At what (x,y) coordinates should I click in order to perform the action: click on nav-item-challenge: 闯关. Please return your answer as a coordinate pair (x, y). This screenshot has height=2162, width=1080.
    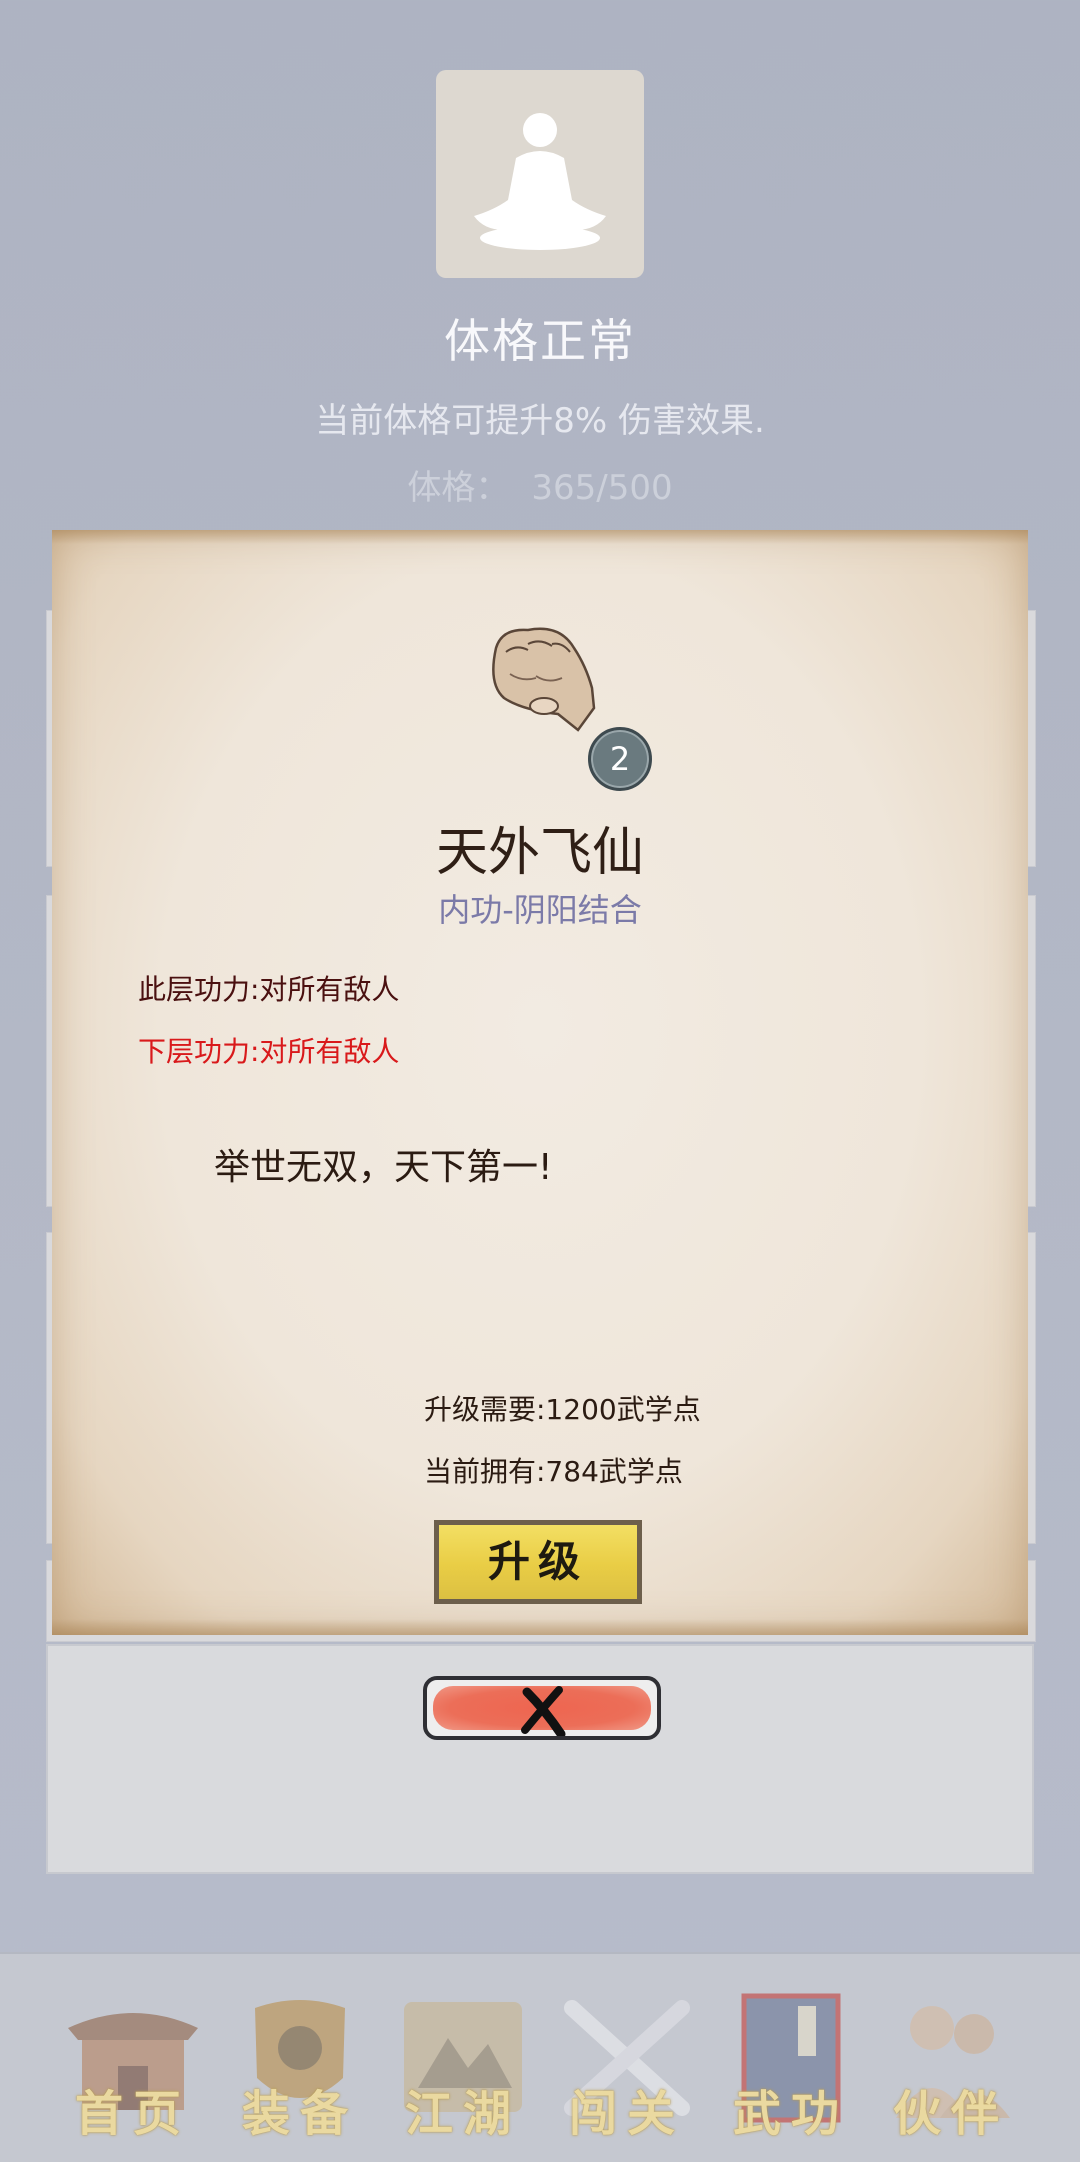
    Looking at the image, I should click on (627, 2065).